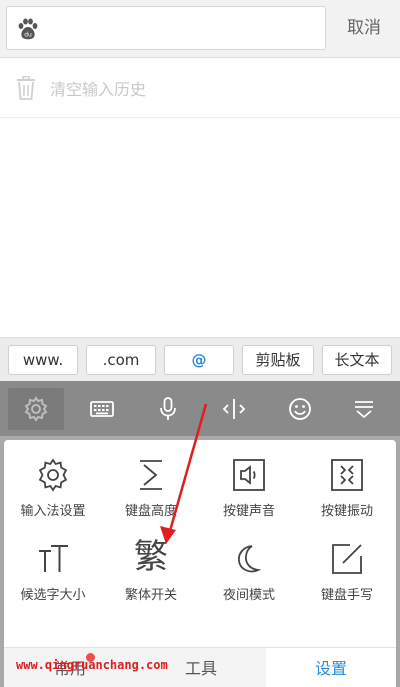 The image size is (400, 687). Describe the element at coordinates (26, 88) in the screenshot. I see `trash-icon` at that location.